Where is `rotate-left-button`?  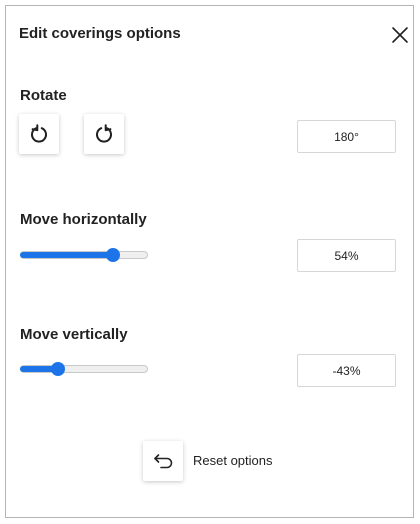
rotate-left-button is located at coordinates (39, 134).